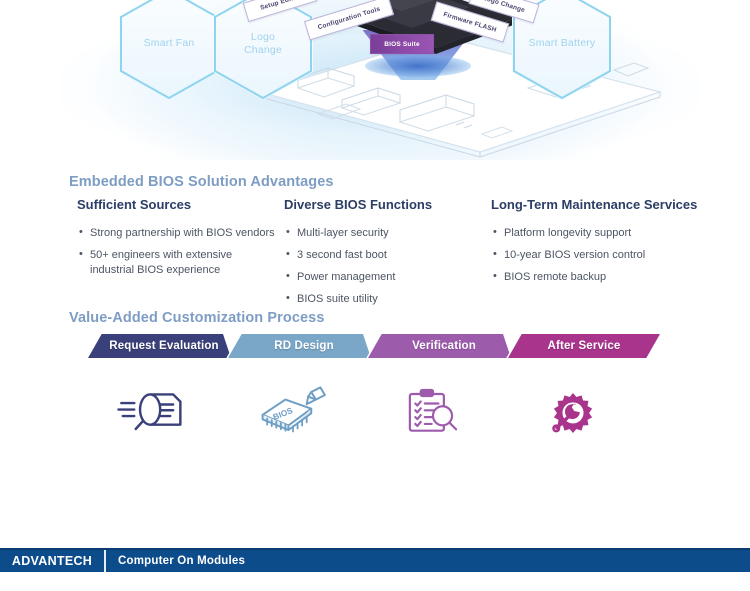 This screenshot has height=591, width=750. What do you see at coordinates (105, 561) in the screenshot?
I see `footer-divider` at bounding box center [105, 561].